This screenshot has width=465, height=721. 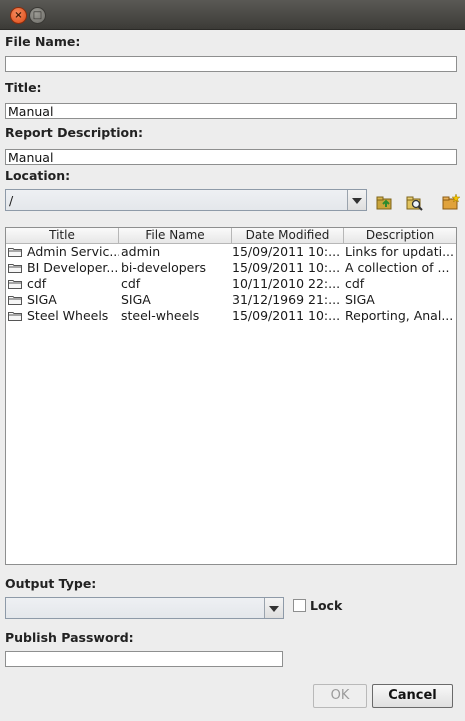 What do you see at coordinates (288, 235) in the screenshot?
I see `column-date-modified: Date Modified` at bounding box center [288, 235].